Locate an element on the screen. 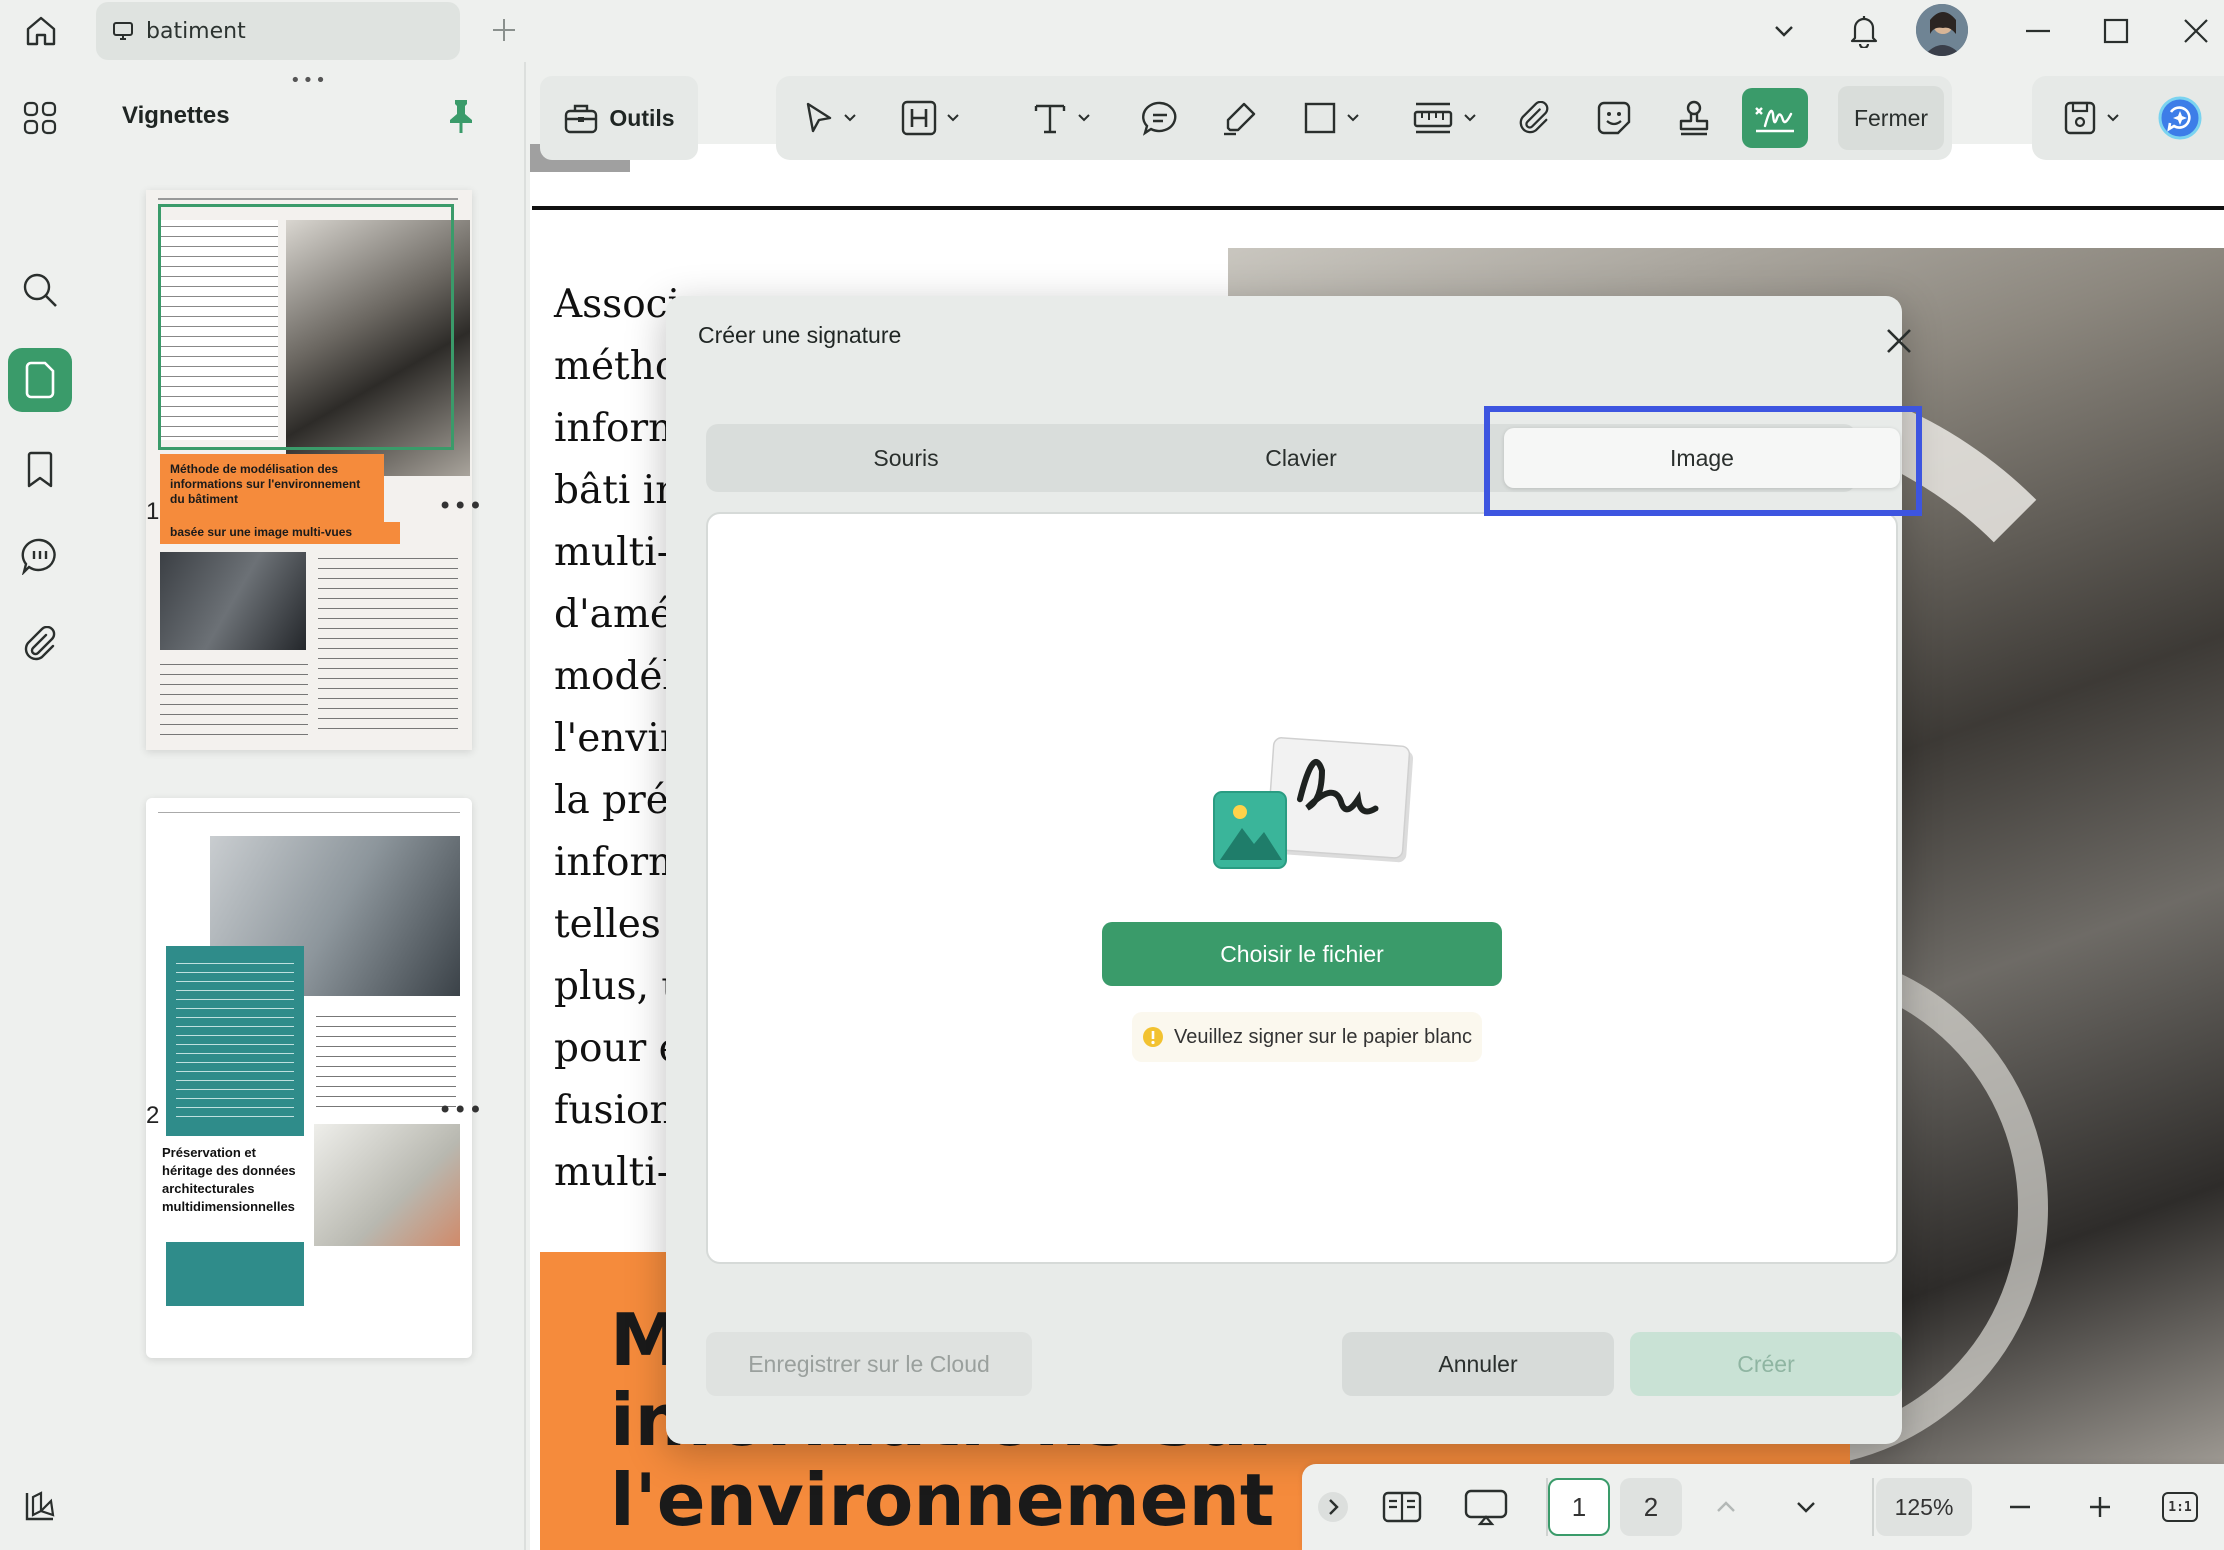  measure-tool is located at coordinates (1445, 118).